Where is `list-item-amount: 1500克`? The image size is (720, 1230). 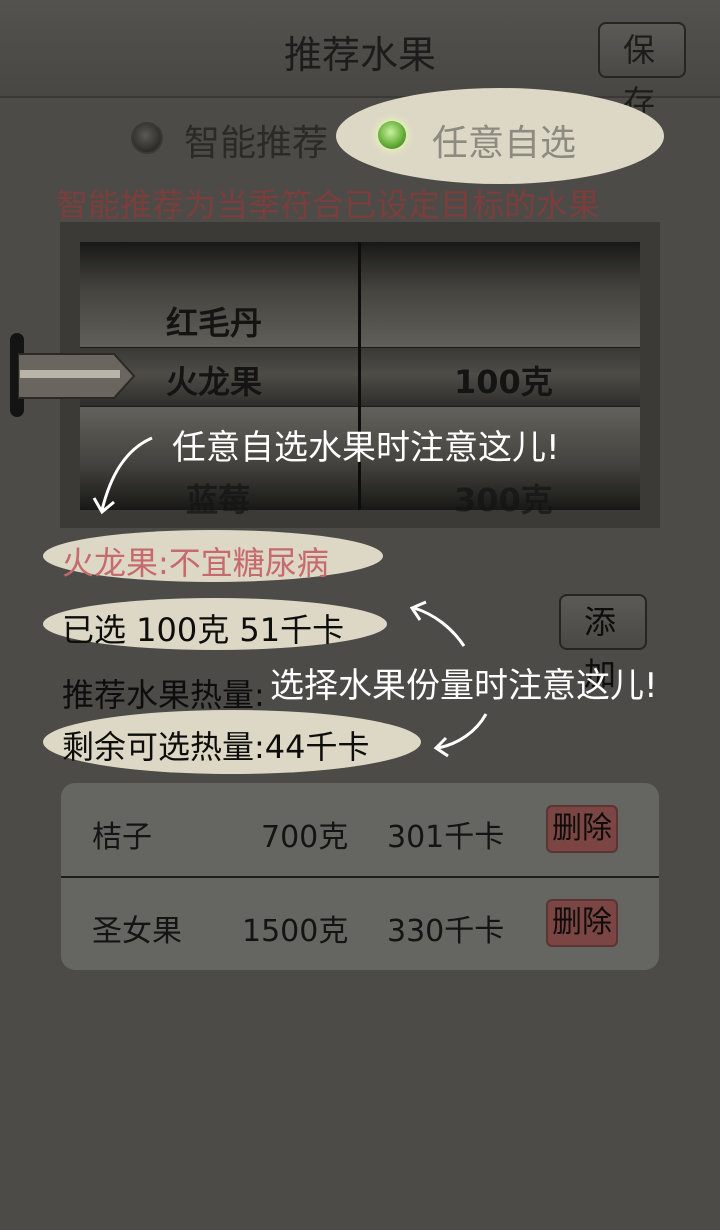
list-item-amount: 1500克 is located at coordinates (295, 931).